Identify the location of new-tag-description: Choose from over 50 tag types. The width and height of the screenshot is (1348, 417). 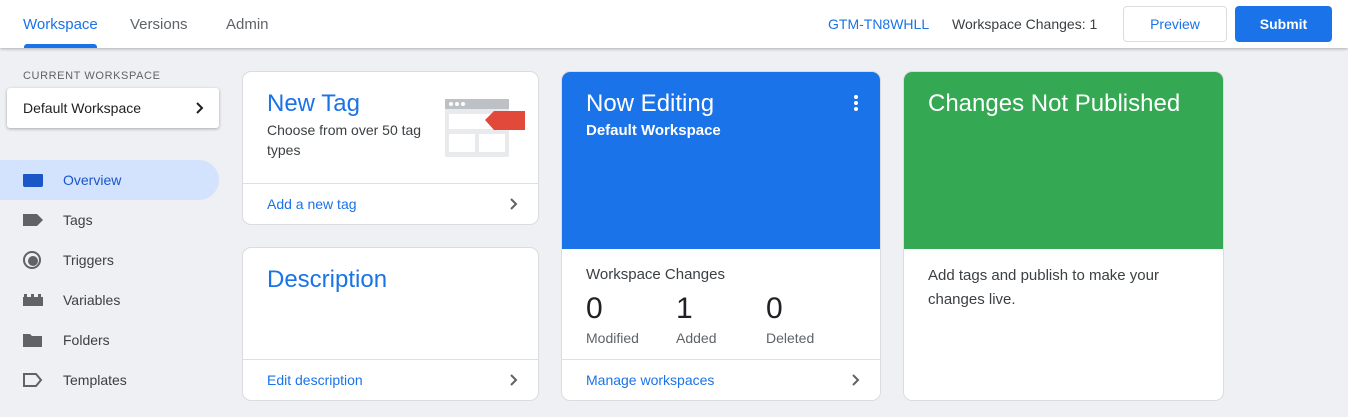
(344, 140).